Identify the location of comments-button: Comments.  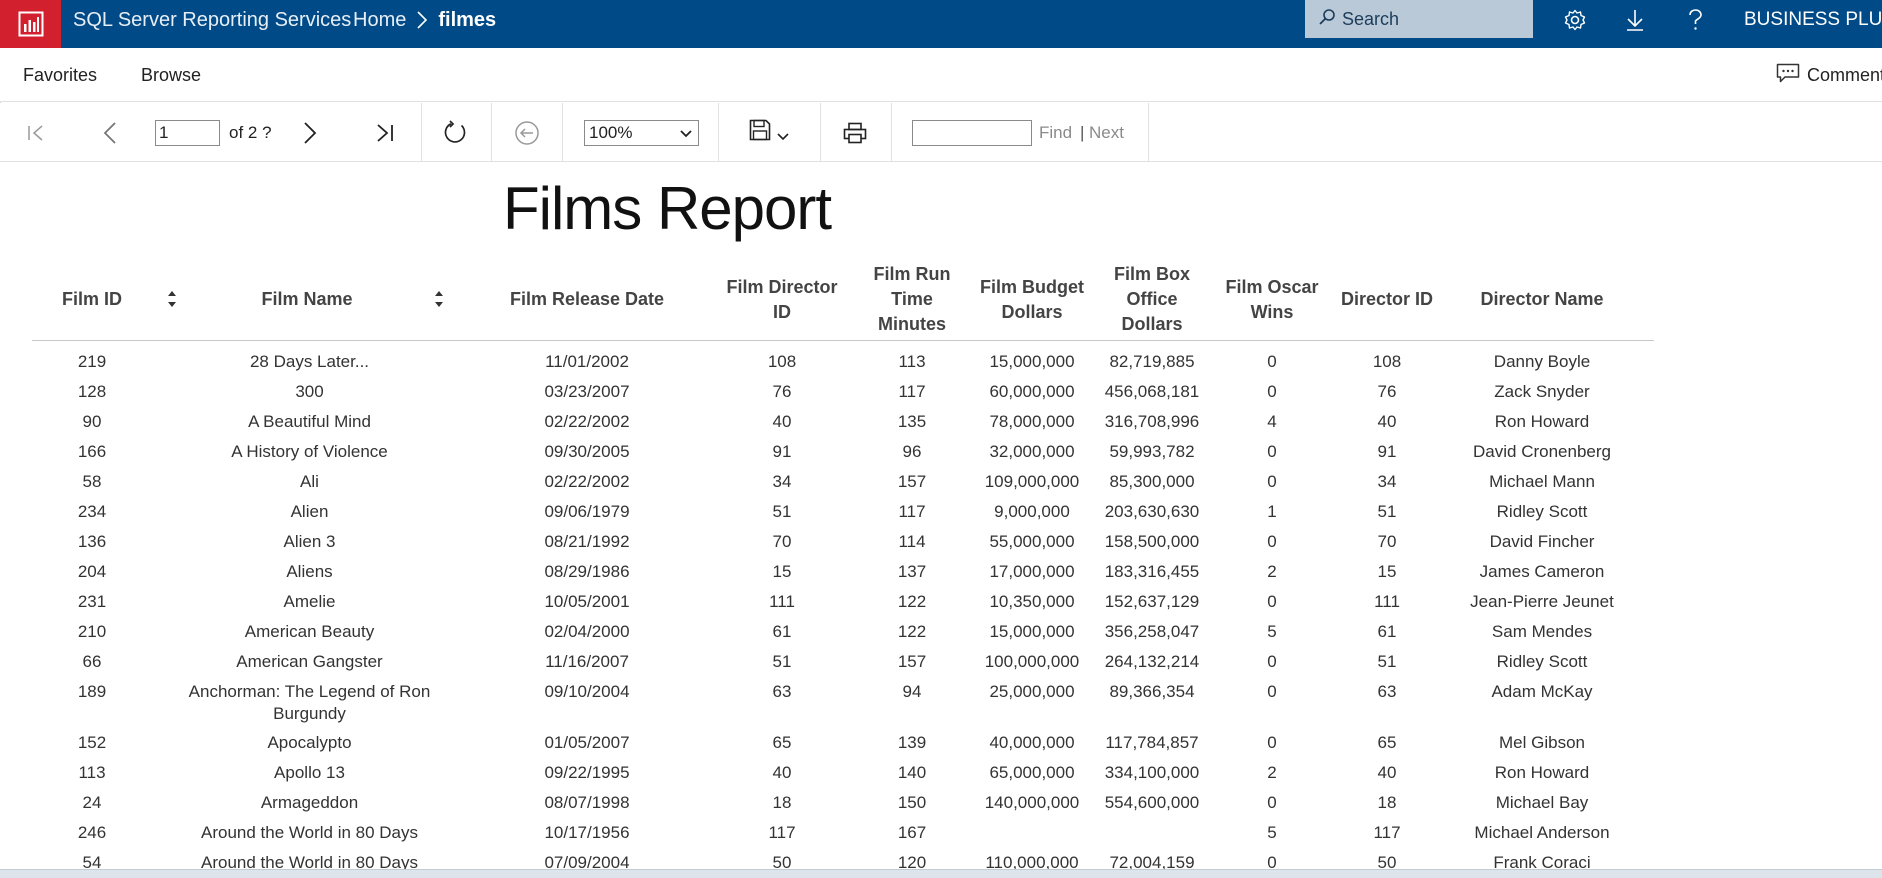
(1829, 75).